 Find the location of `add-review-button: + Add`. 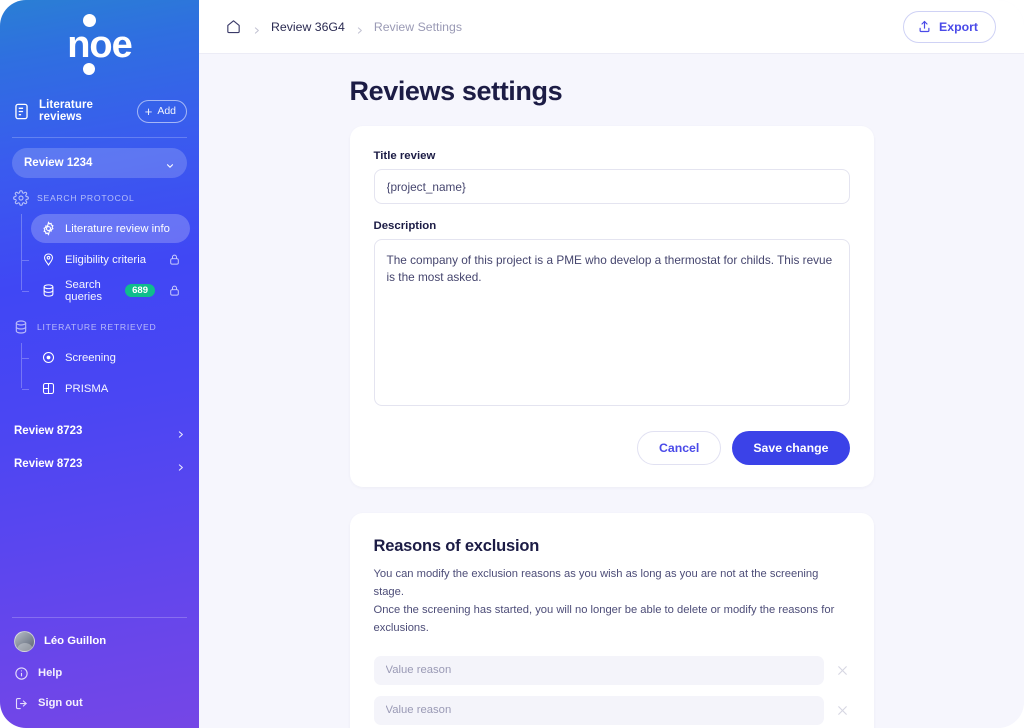

add-review-button: + Add is located at coordinates (161, 111).